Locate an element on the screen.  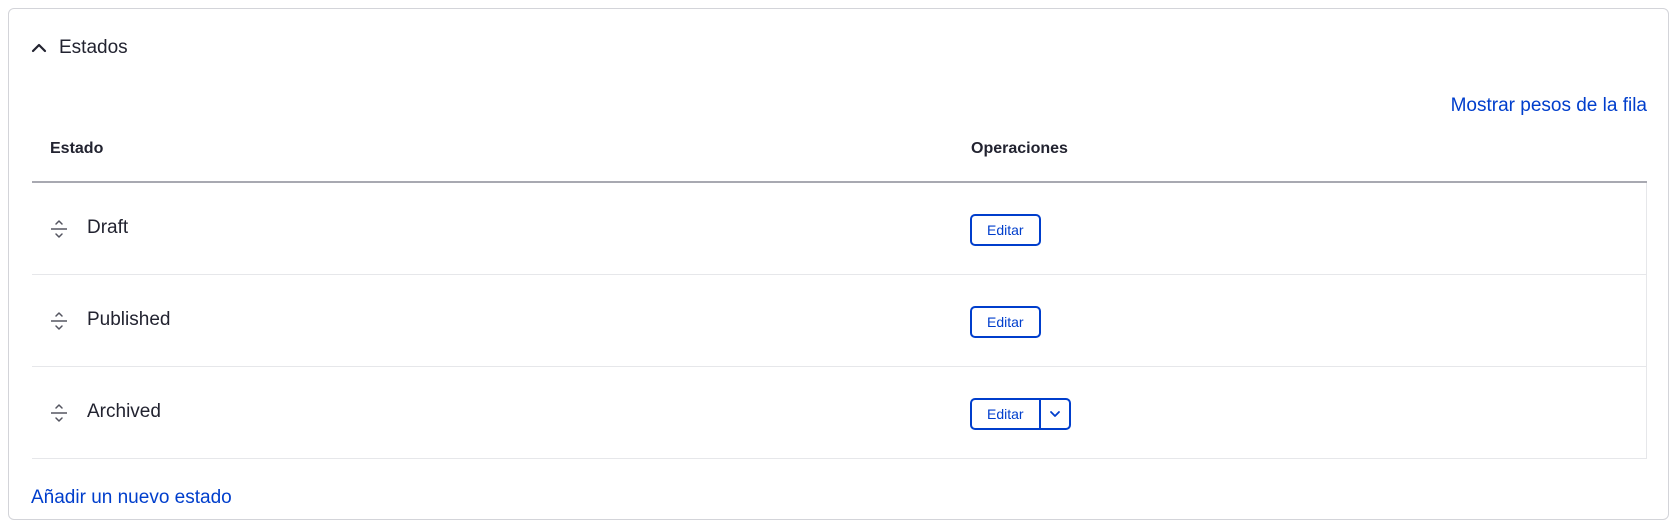
operations-dropdown-toggle is located at coordinates (1053, 414).